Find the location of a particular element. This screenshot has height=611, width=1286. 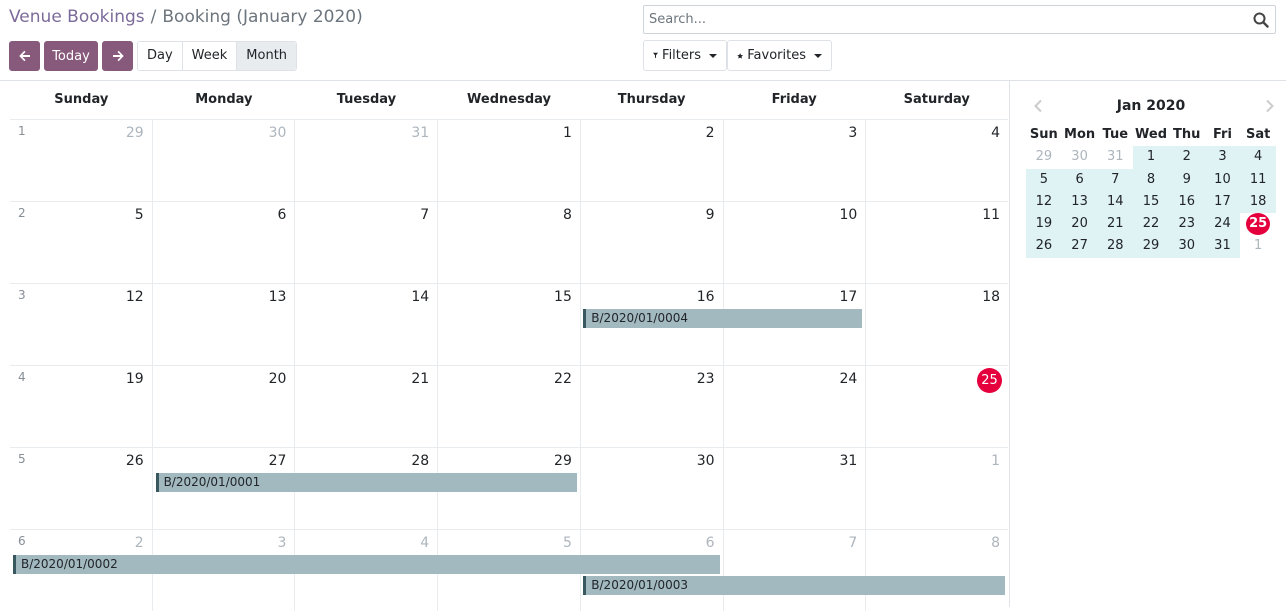

search-icon is located at coordinates (1261, 20).